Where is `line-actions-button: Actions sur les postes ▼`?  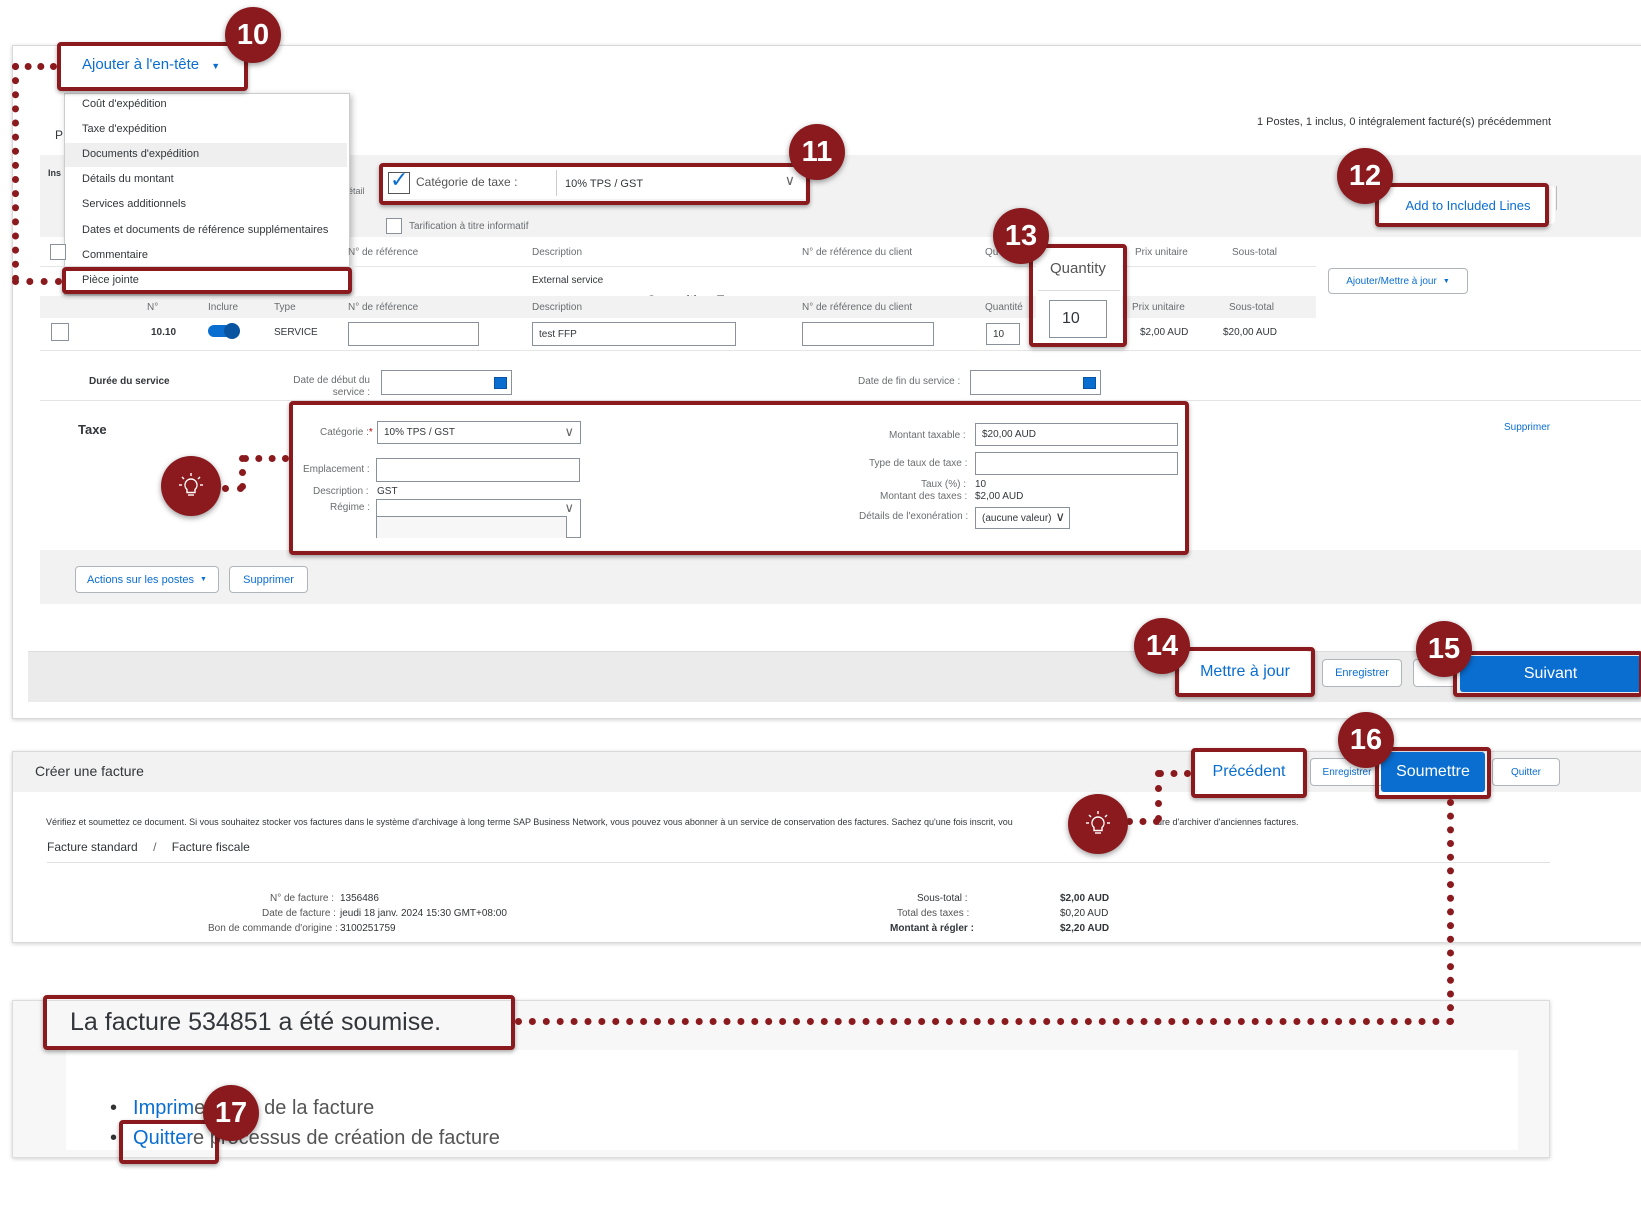 line-actions-button: Actions sur les postes ▼ is located at coordinates (147, 579).